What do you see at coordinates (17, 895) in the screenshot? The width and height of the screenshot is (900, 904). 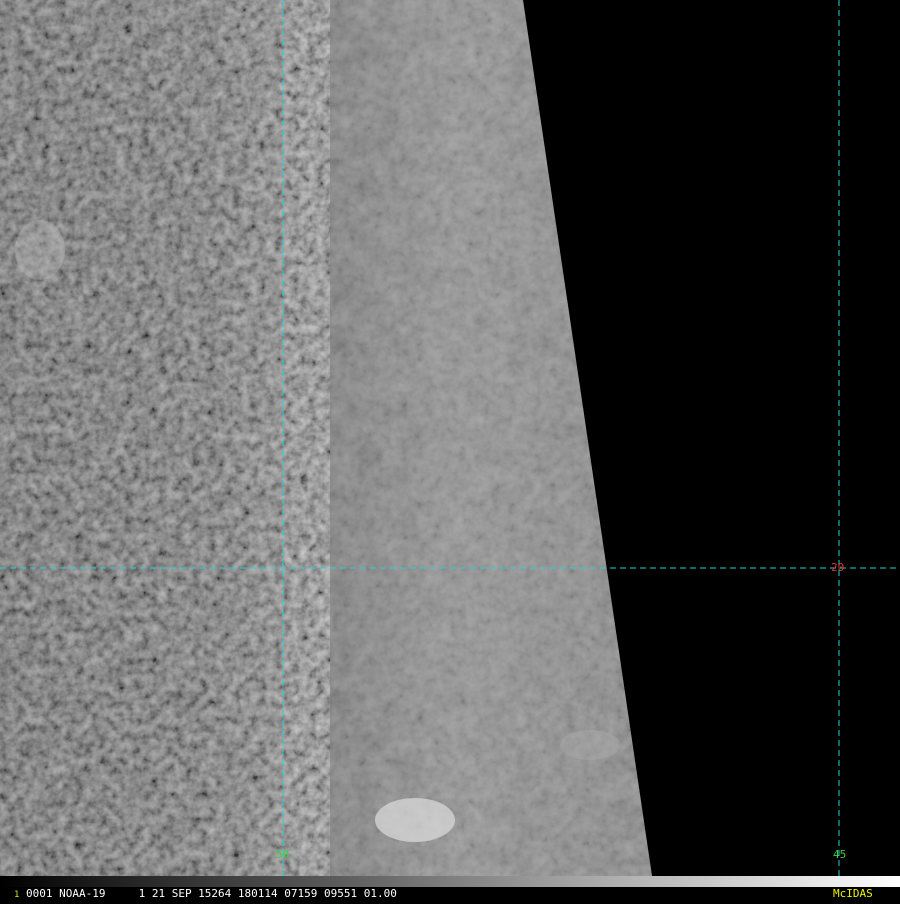 I see `frame-number: 1` at bounding box center [17, 895].